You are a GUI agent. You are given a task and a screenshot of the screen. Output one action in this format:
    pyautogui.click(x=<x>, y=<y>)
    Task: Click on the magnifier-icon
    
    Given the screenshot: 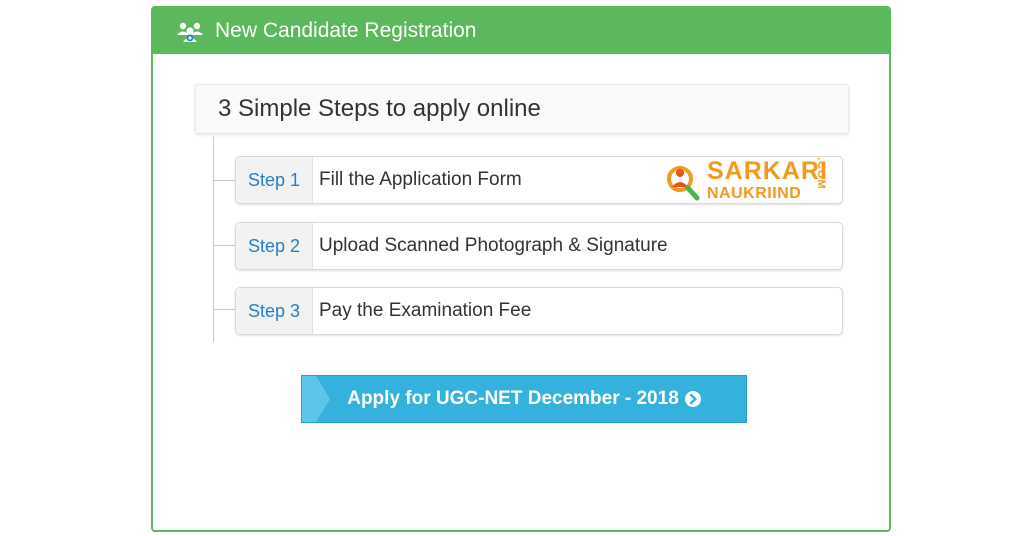 What is the action you would take?
    pyautogui.click(x=683, y=183)
    